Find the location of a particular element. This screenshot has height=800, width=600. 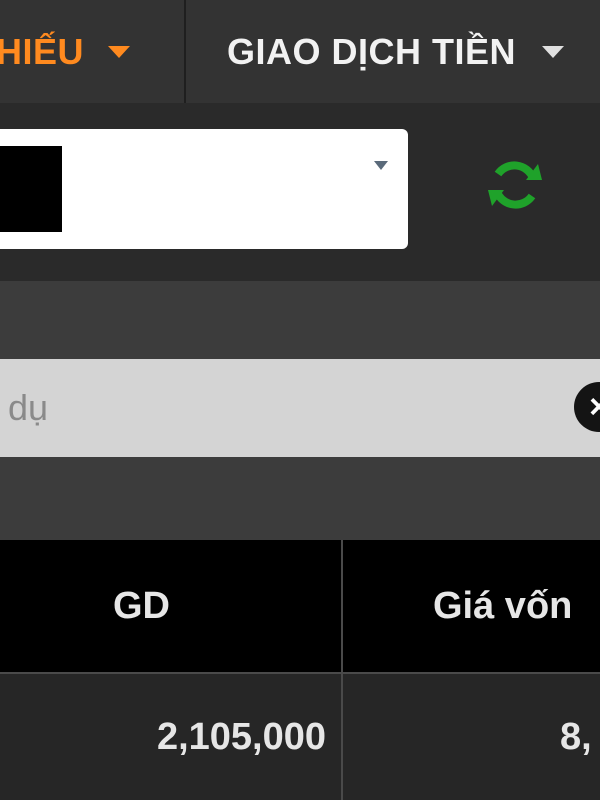

cell-gd: 2,105,000 is located at coordinates (241, 736).